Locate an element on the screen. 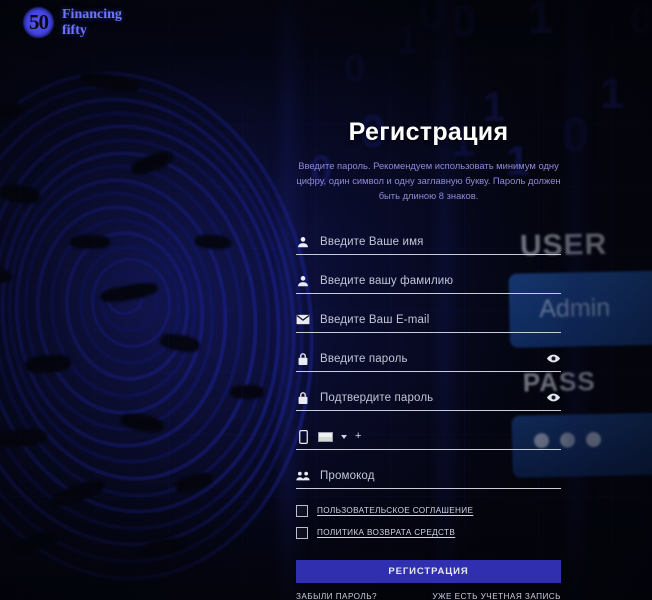 This screenshot has width=652, height=600. envelope-icon is located at coordinates (303, 320).